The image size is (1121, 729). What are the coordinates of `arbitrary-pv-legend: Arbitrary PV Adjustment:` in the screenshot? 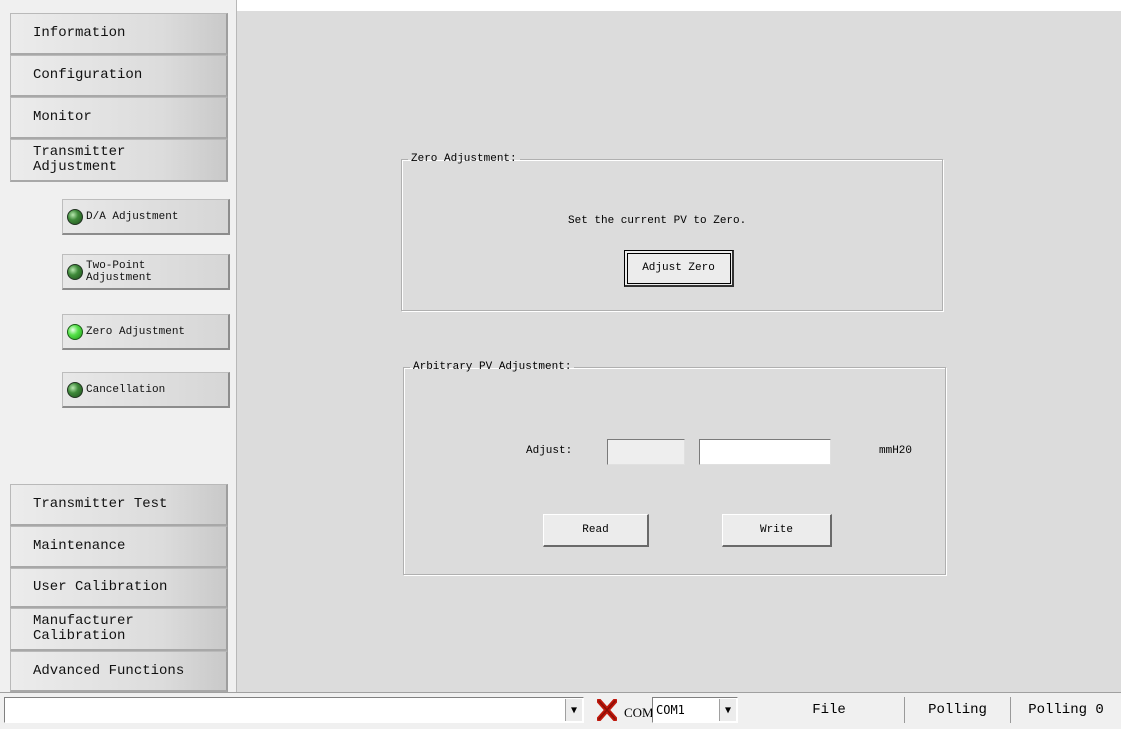 It's located at (492, 367).